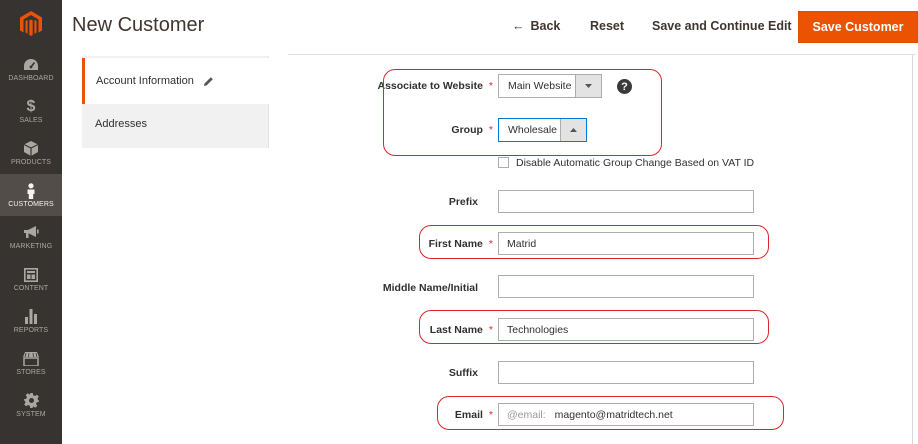 The height and width of the screenshot is (444, 918). I want to click on dollar-icon: $, so click(31, 106).